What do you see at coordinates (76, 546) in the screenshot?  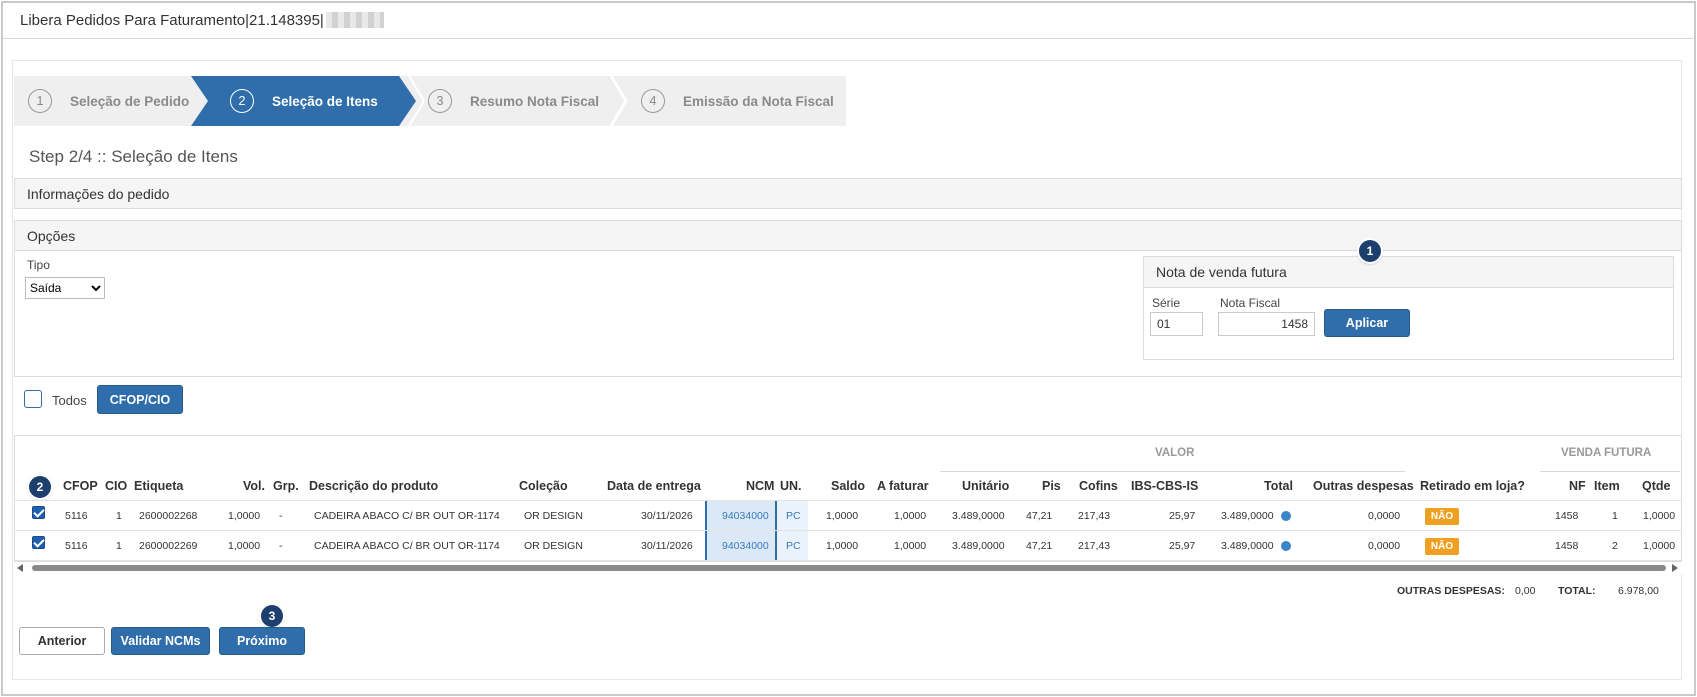 I see `cell-cfop: 5116` at bounding box center [76, 546].